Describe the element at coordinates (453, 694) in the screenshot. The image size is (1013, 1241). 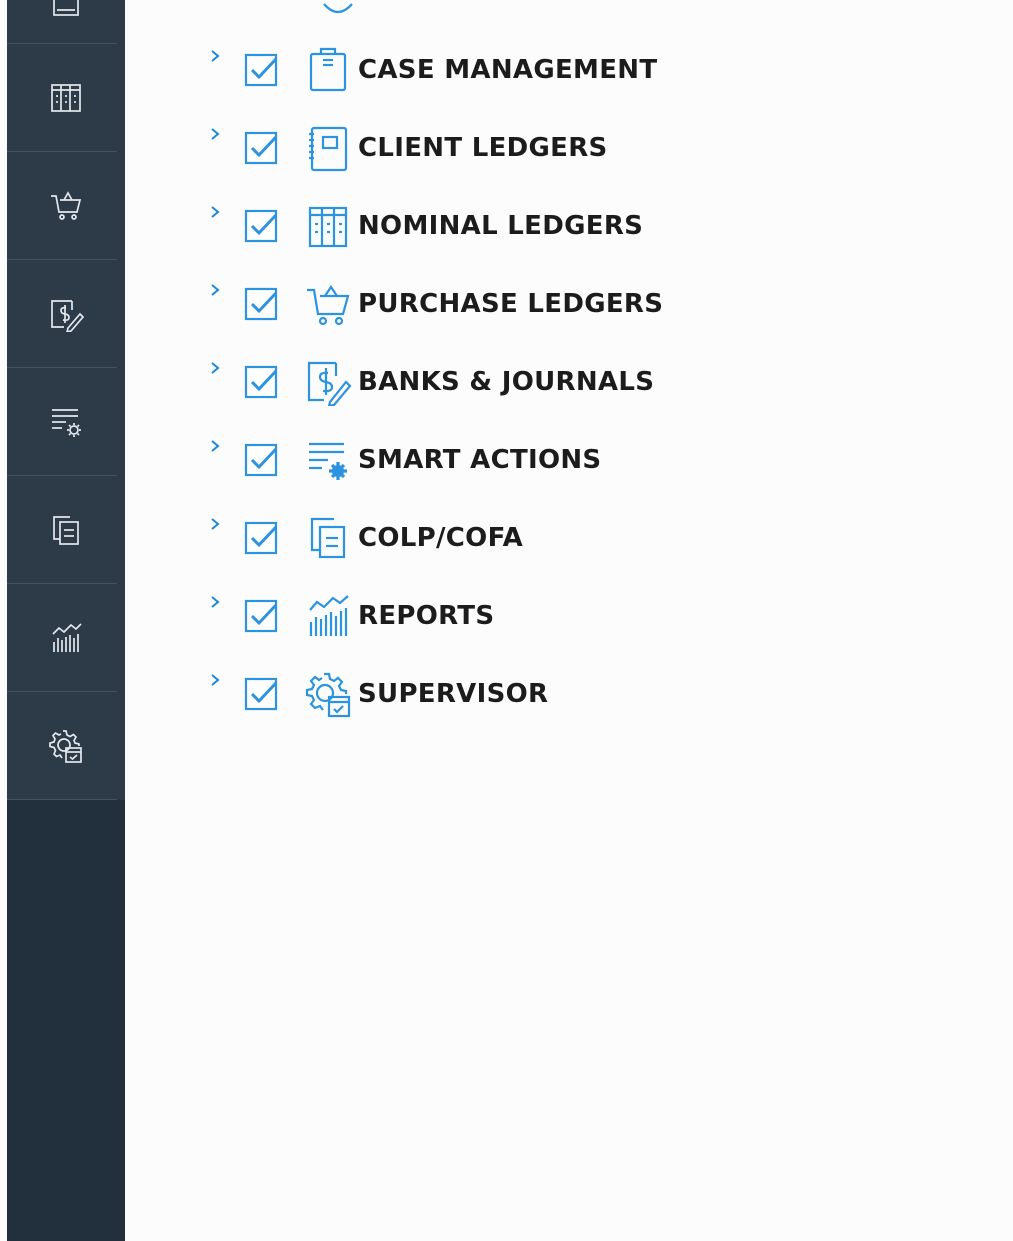
I see `tree-item-label: SUPERVISOR` at that location.